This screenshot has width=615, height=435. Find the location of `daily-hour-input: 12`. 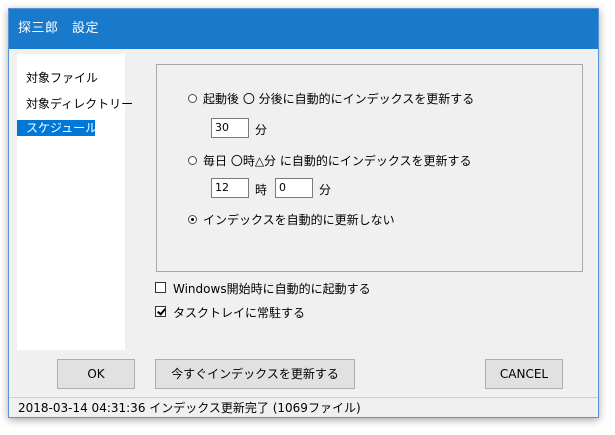

daily-hour-input: 12 is located at coordinates (230, 188).